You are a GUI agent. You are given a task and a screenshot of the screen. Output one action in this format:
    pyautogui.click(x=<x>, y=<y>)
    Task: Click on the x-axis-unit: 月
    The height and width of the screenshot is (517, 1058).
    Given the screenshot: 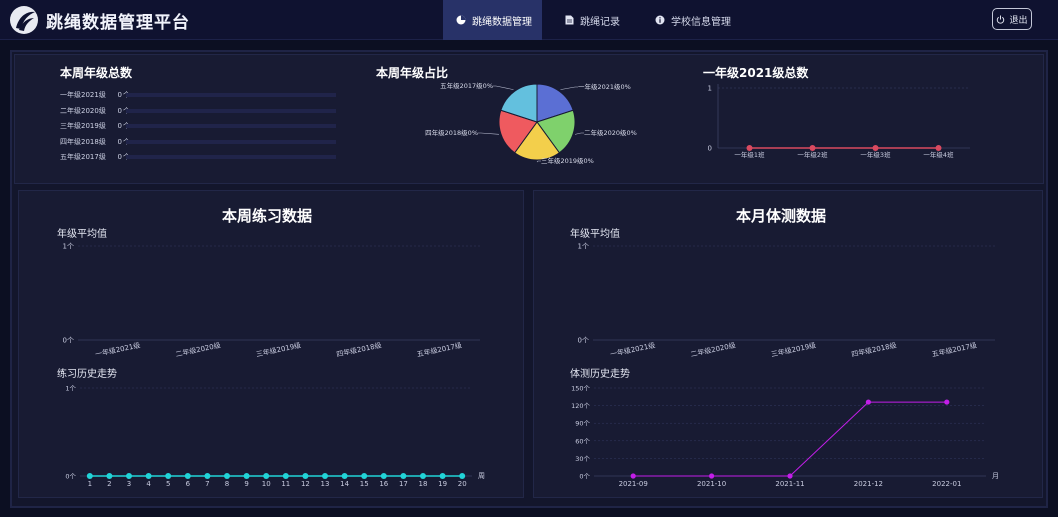 What is the action you would take?
    pyautogui.click(x=995, y=476)
    